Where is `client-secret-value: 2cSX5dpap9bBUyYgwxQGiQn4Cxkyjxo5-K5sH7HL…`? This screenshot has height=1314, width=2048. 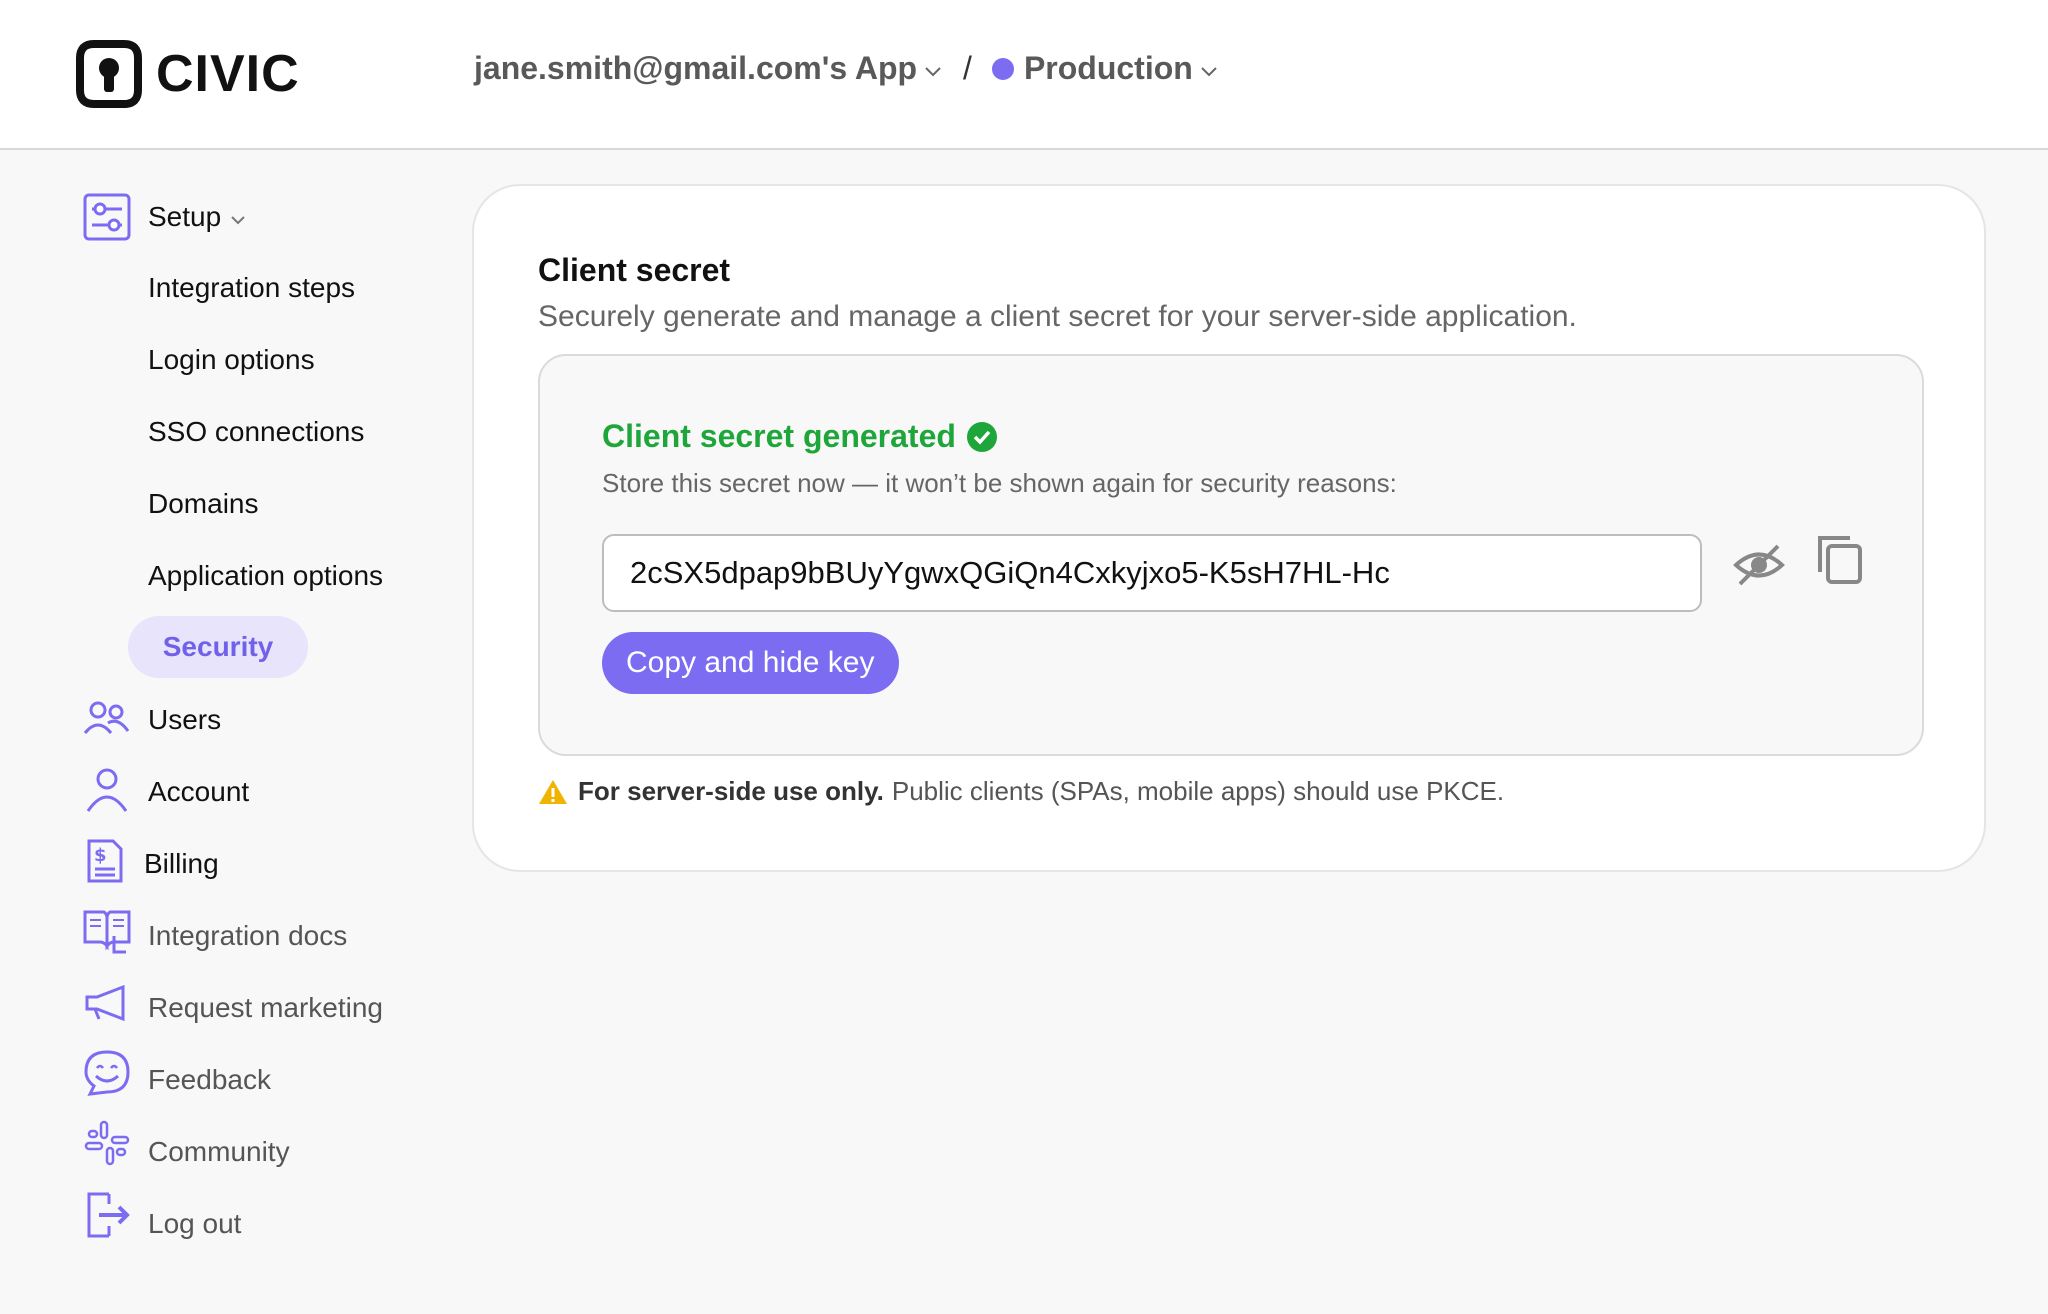
client-secret-value: 2cSX5dpap9bBUyYgwxQGiQn4Cxkyjxo5-K5sH7HL… is located at coordinates (1010, 572).